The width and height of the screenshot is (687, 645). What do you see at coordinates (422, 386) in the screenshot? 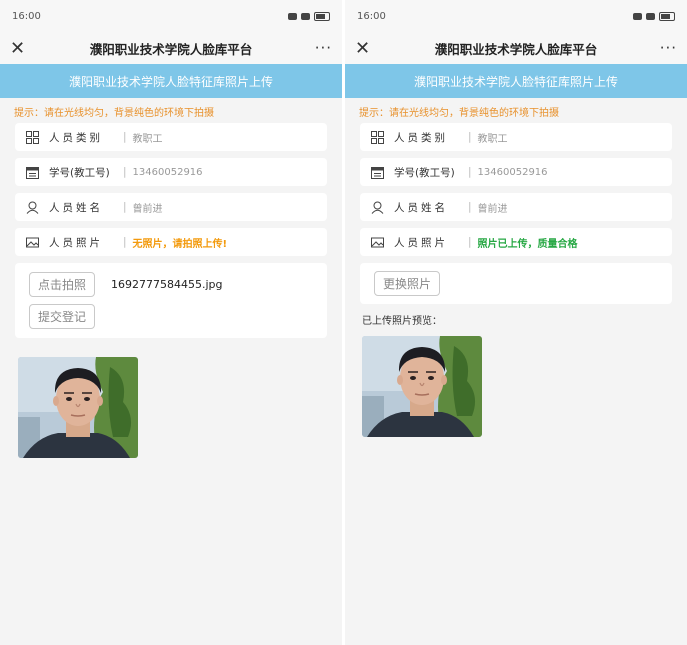
I see `uploaded-photo-preview` at bounding box center [422, 386].